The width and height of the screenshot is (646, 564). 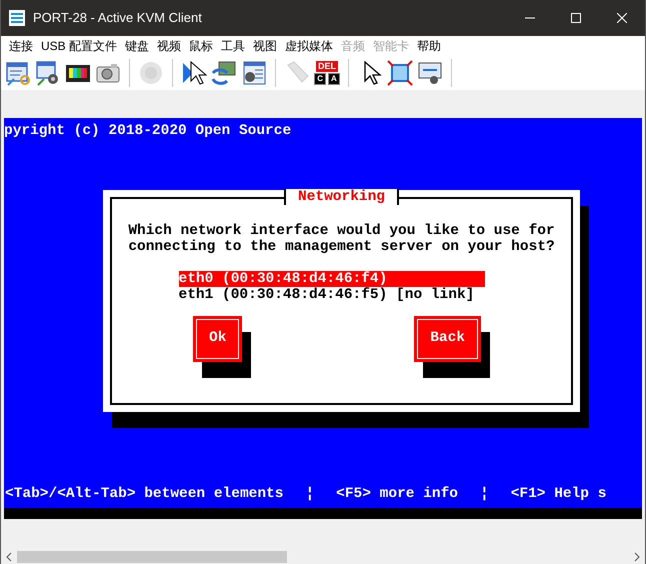 What do you see at coordinates (224, 73) in the screenshot?
I see `monitor-sync-icon` at bounding box center [224, 73].